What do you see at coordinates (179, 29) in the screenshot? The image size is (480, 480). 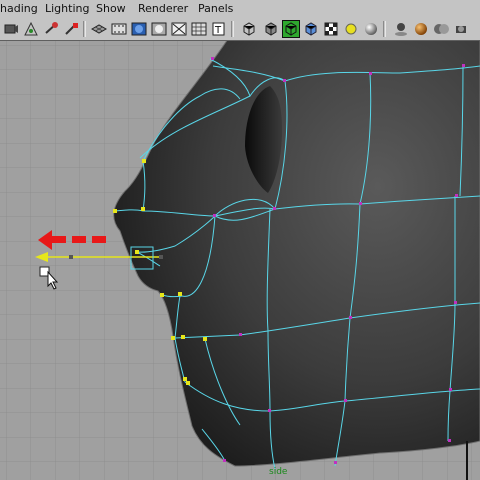 I see `wireframe-icon` at bounding box center [179, 29].